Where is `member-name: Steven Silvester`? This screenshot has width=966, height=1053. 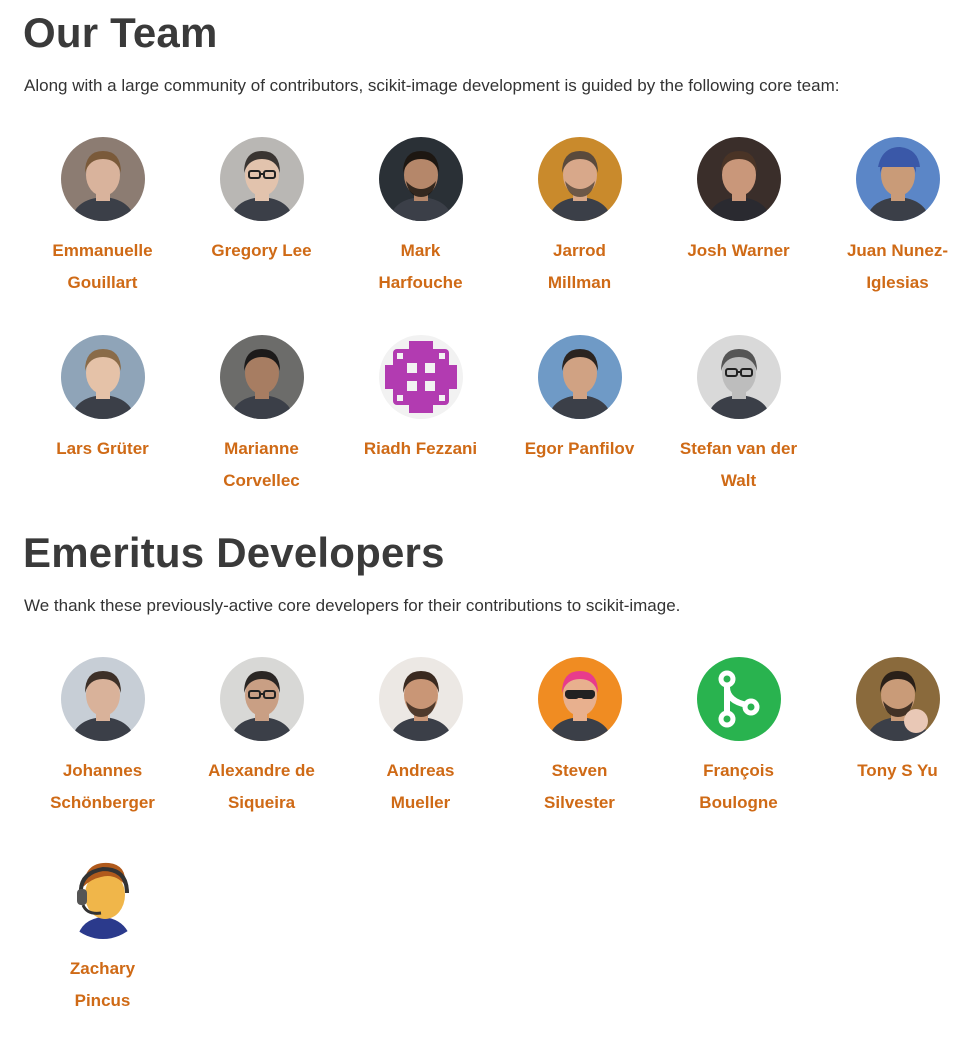
member-name: Steven Silvester is located at coordinates (580, 787).